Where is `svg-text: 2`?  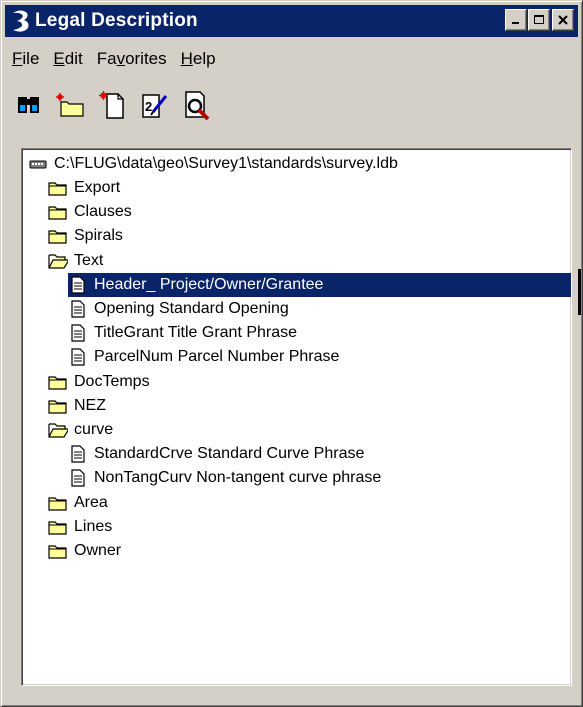 svg-text: 2 is located at coordinates (148, 106).